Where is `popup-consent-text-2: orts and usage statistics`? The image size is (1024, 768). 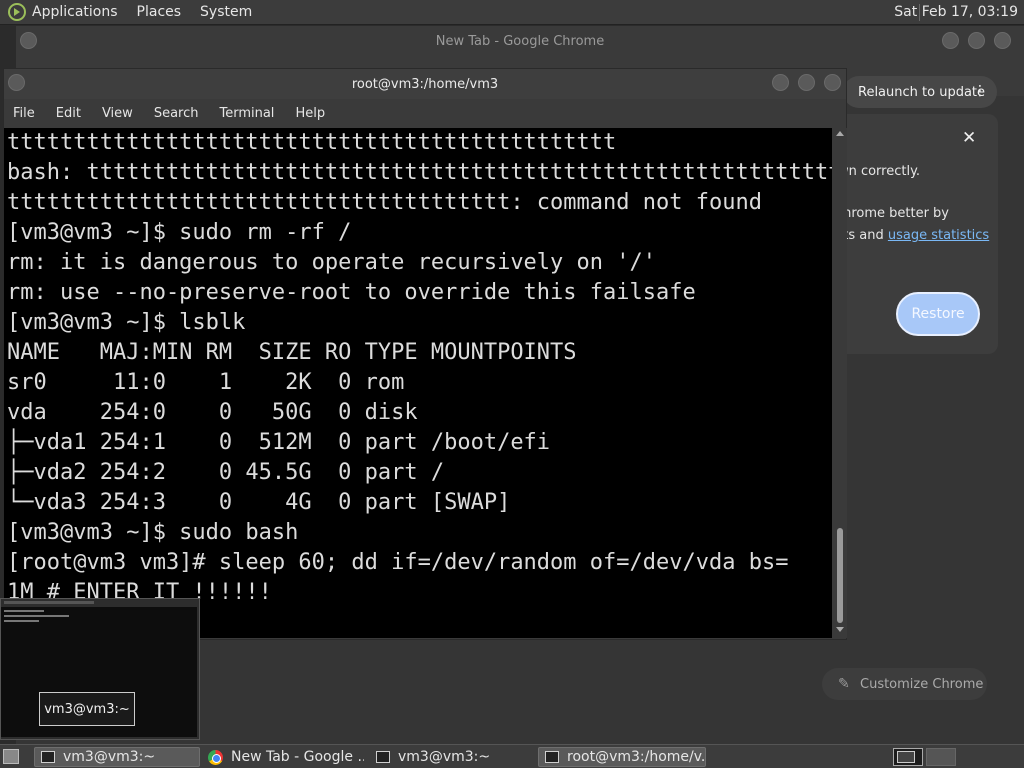
popup-consent-text-2: orts and usage statistics is located at coordinates (909, 235).